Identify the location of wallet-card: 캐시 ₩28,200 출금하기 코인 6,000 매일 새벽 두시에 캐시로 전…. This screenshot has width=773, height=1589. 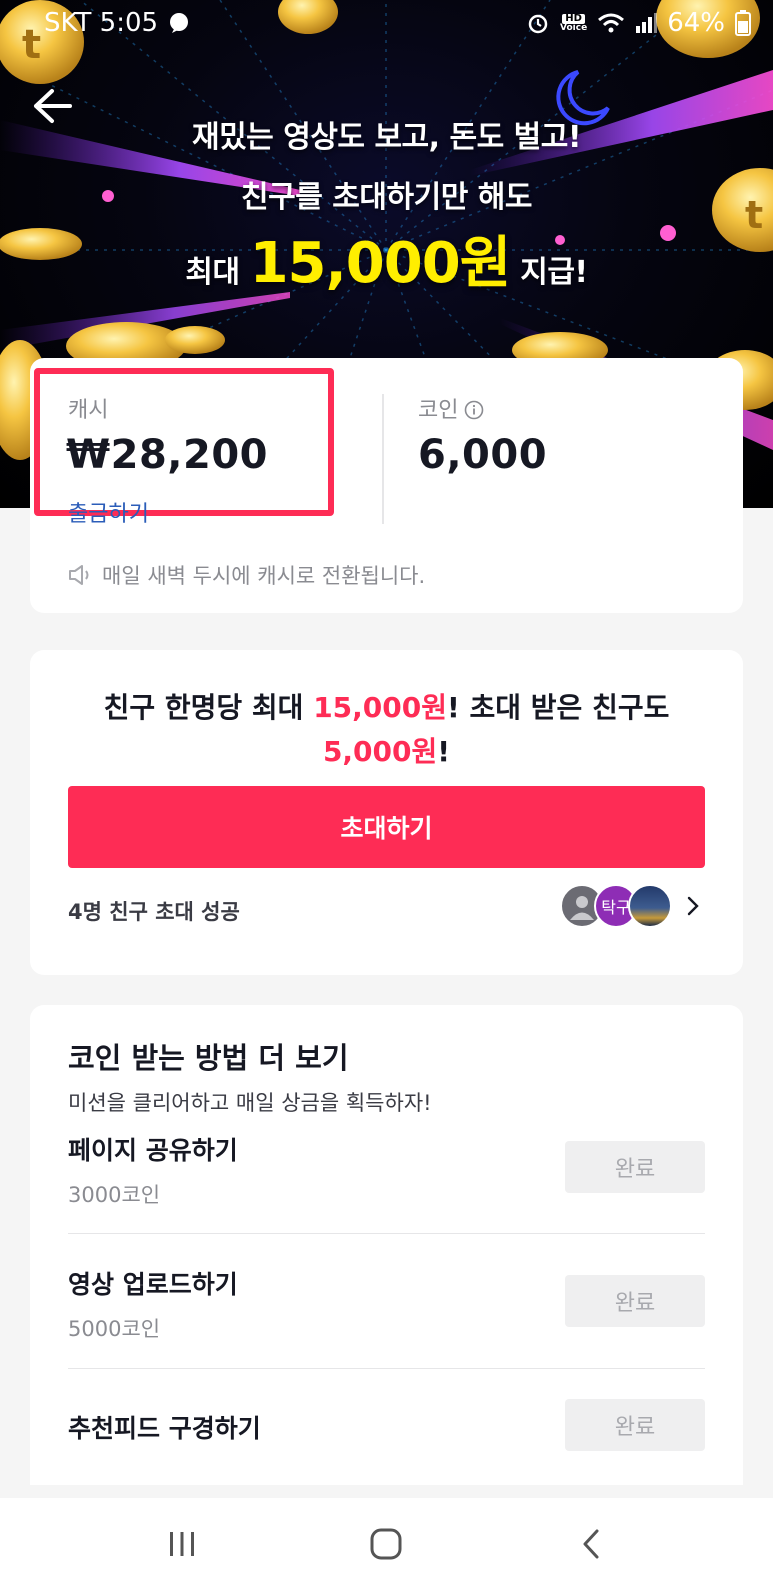
(386, 485).